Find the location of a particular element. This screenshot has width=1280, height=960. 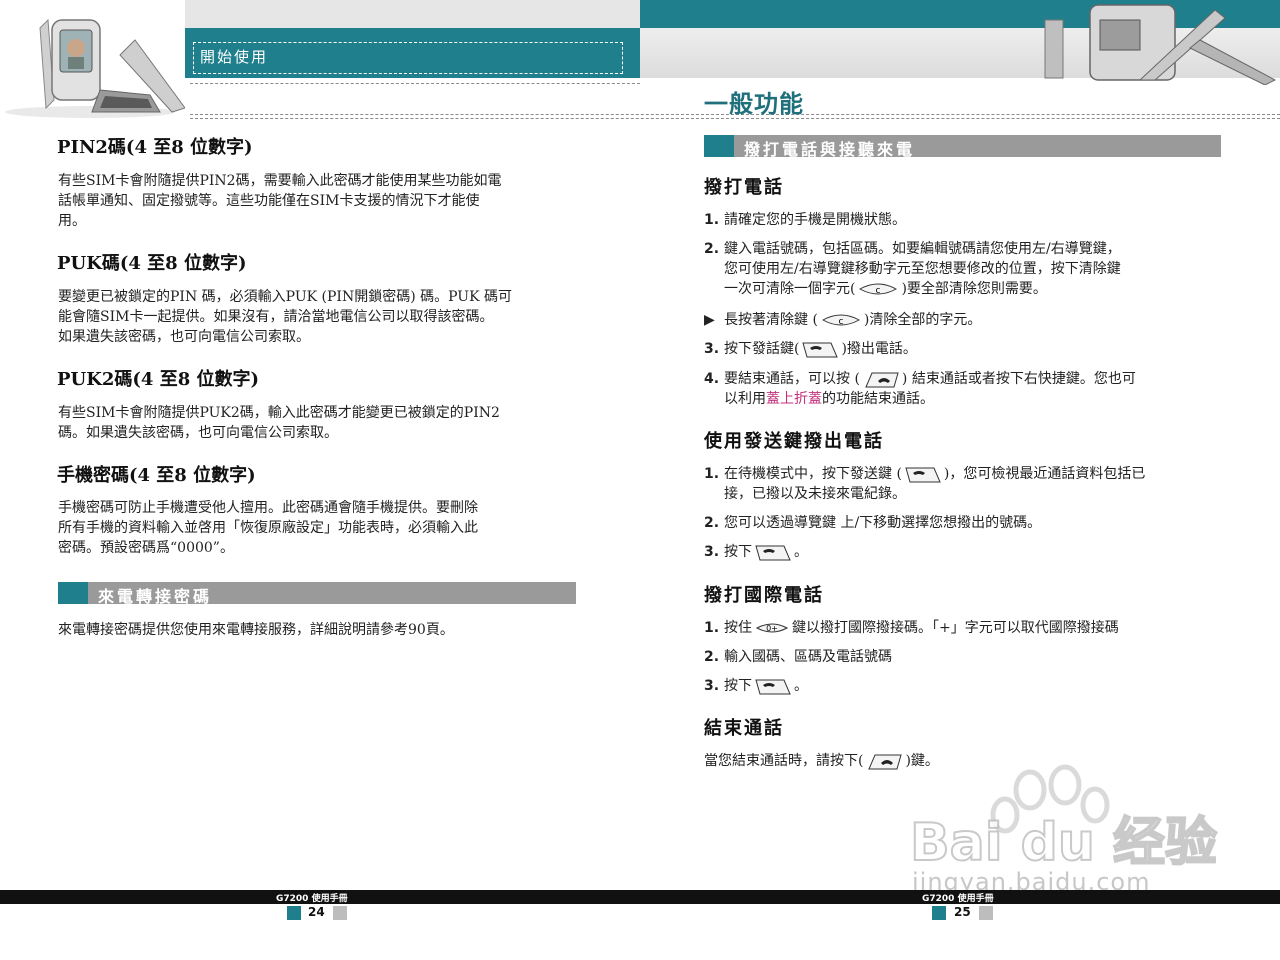

pin2-line: 用。 is located at coordinates (72, 221).